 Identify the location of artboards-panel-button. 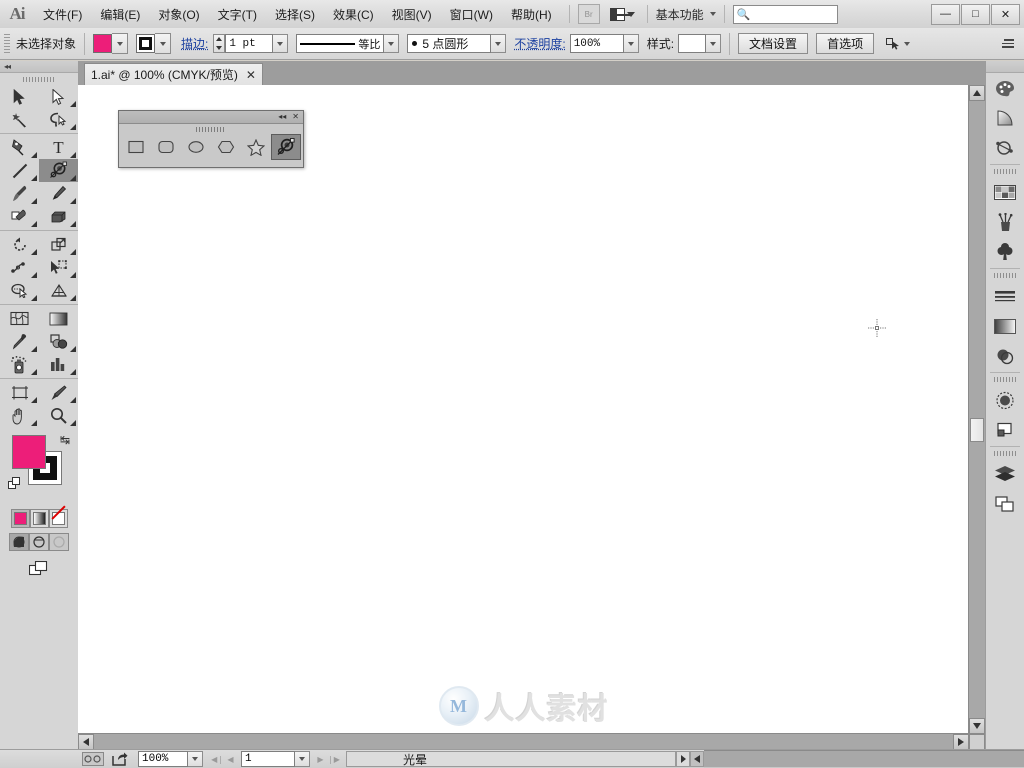
(1005, 504).